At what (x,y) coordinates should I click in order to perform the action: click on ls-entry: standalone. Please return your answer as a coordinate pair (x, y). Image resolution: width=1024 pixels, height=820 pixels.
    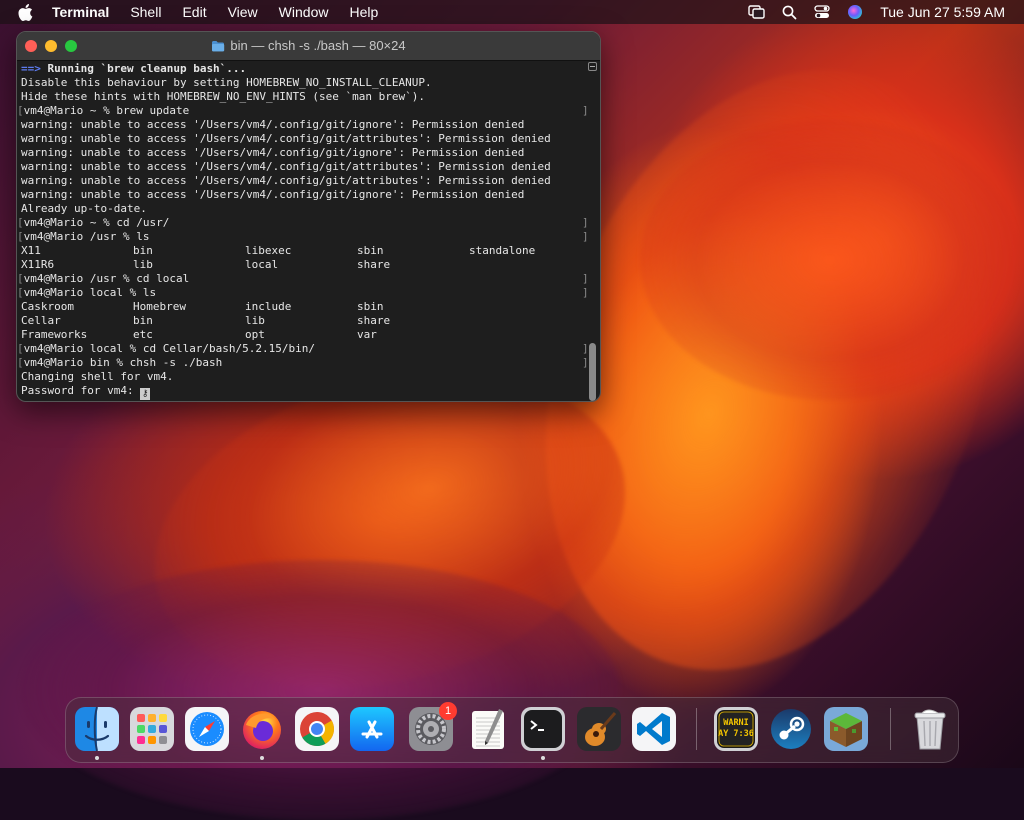
    Looking at the image, I should click on (502, 250).